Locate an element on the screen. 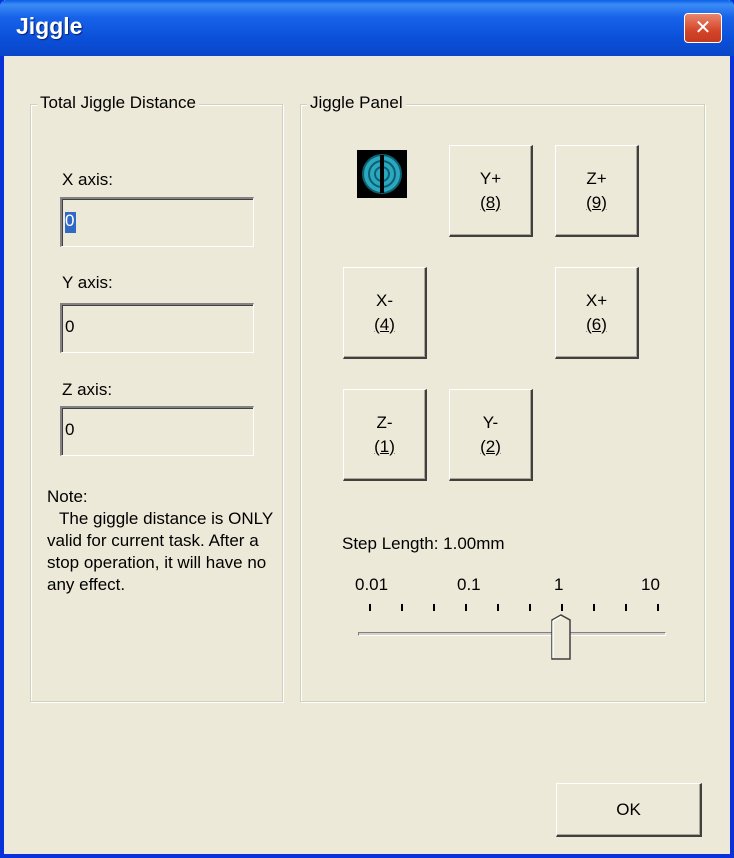  y-plus-axis: Y+ is located at coordinates (490, 178).